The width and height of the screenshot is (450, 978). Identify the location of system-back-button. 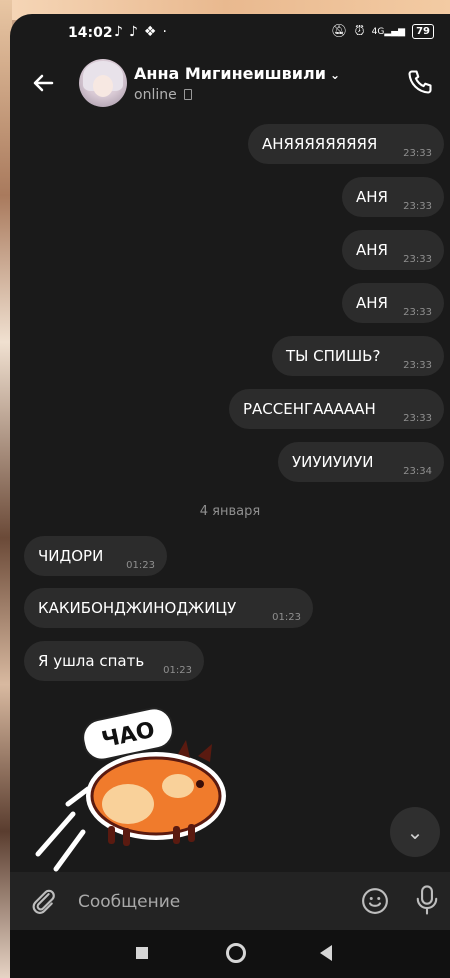
(326, 953).